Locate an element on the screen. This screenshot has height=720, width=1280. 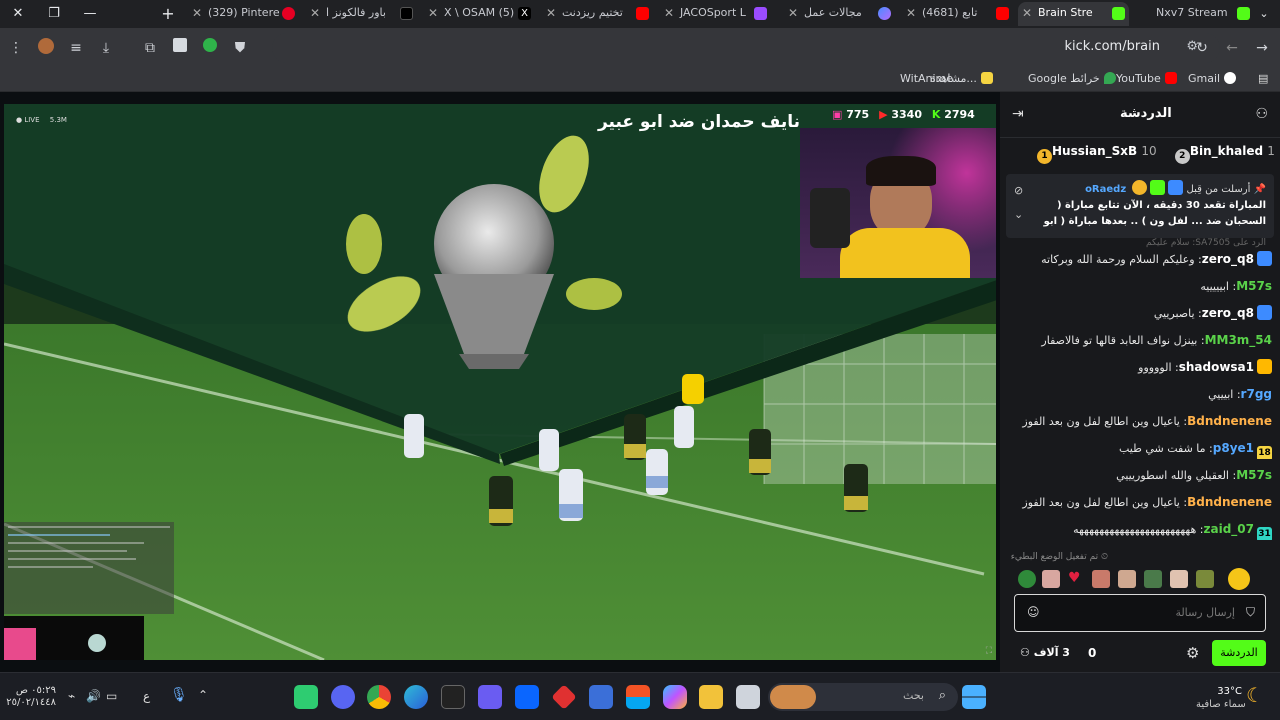
chat-message: shadowsa1: الووووو is located at coordinates (1139, 367).